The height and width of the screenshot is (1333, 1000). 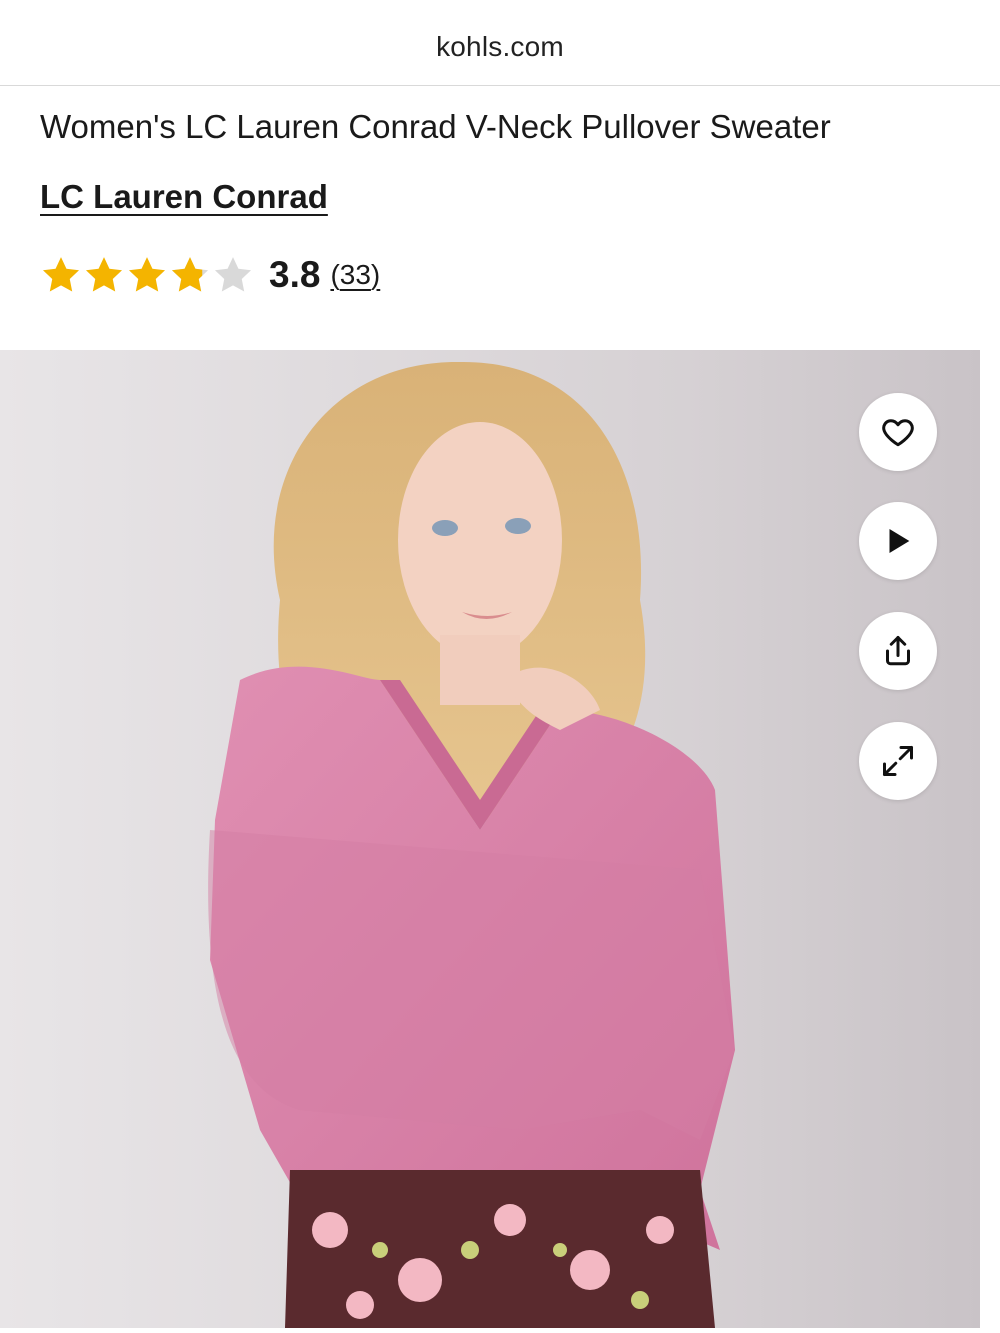 I want to click on heart-icon, so click(x=898, y=433).